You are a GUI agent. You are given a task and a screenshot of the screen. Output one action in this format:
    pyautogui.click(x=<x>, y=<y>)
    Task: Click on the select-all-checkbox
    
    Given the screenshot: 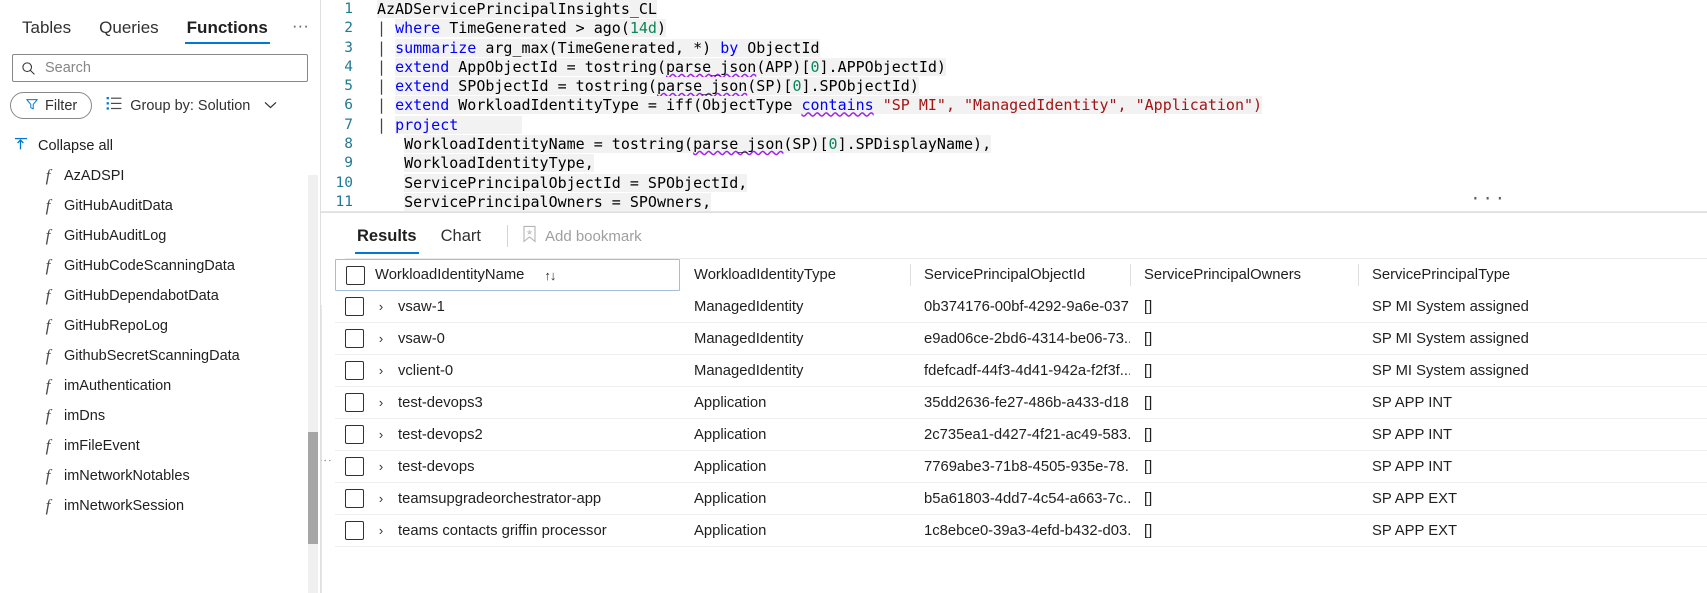 What is the action you would take?
    pyautogui.click(x=355, y=275)
    